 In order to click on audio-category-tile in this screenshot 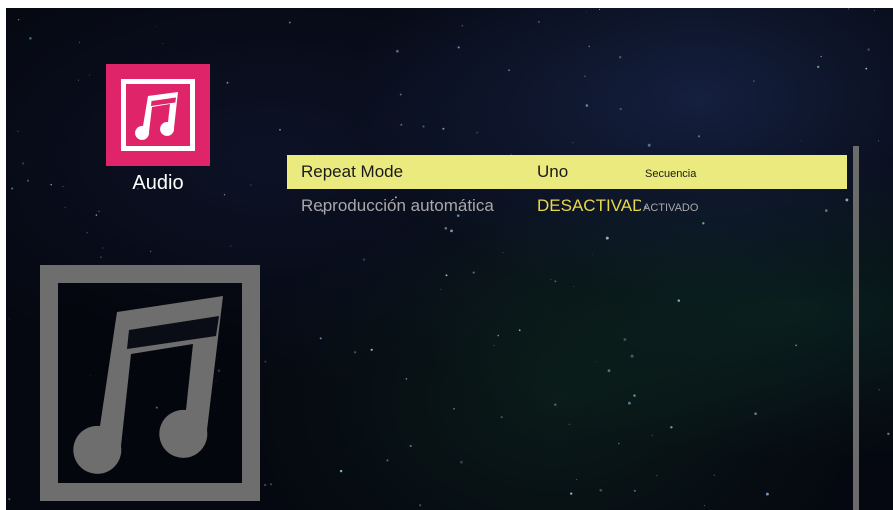, I will do `click(158, 115)`.